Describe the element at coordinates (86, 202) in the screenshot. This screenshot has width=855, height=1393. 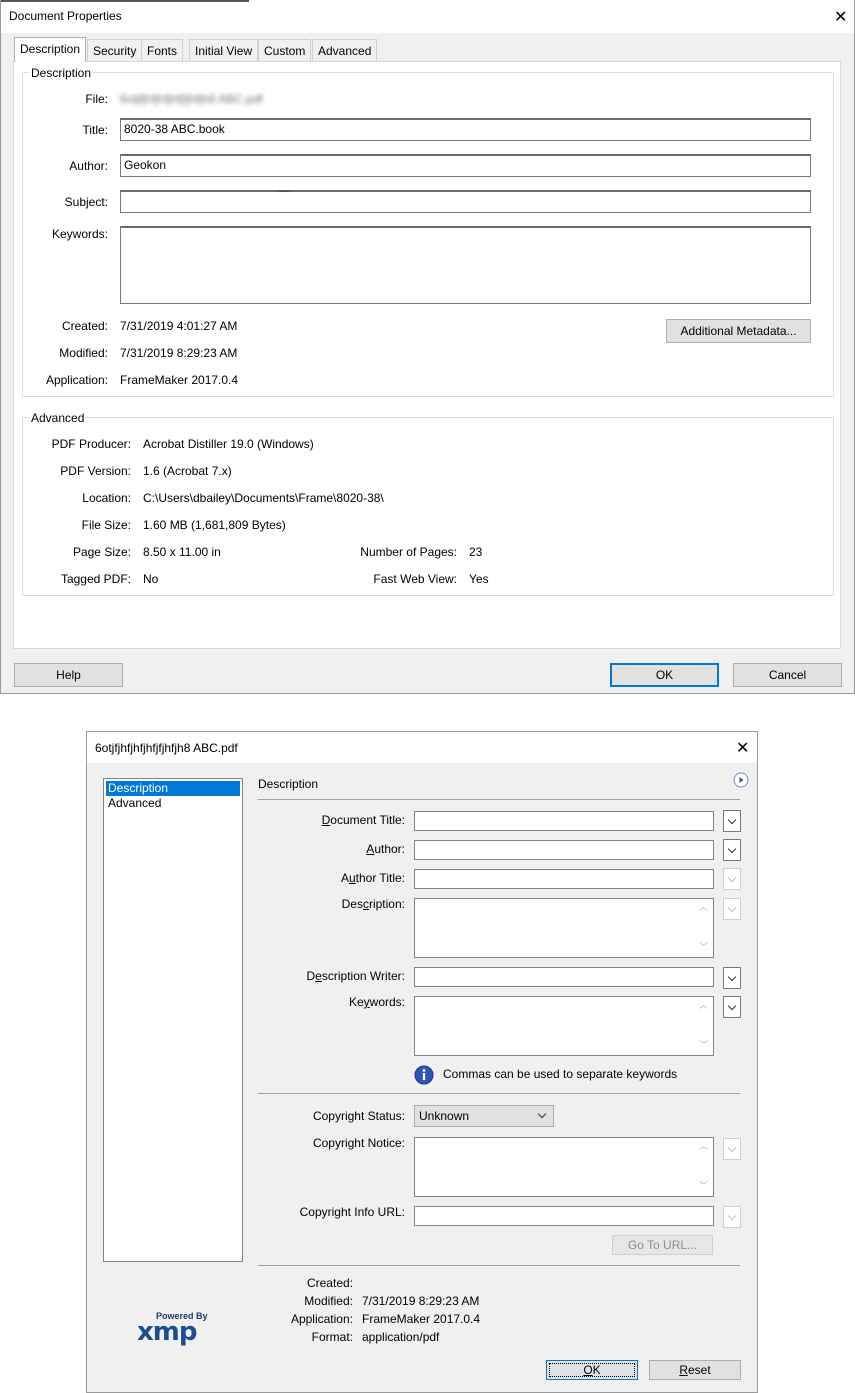
I see `subject-label: Subject:` at that location.